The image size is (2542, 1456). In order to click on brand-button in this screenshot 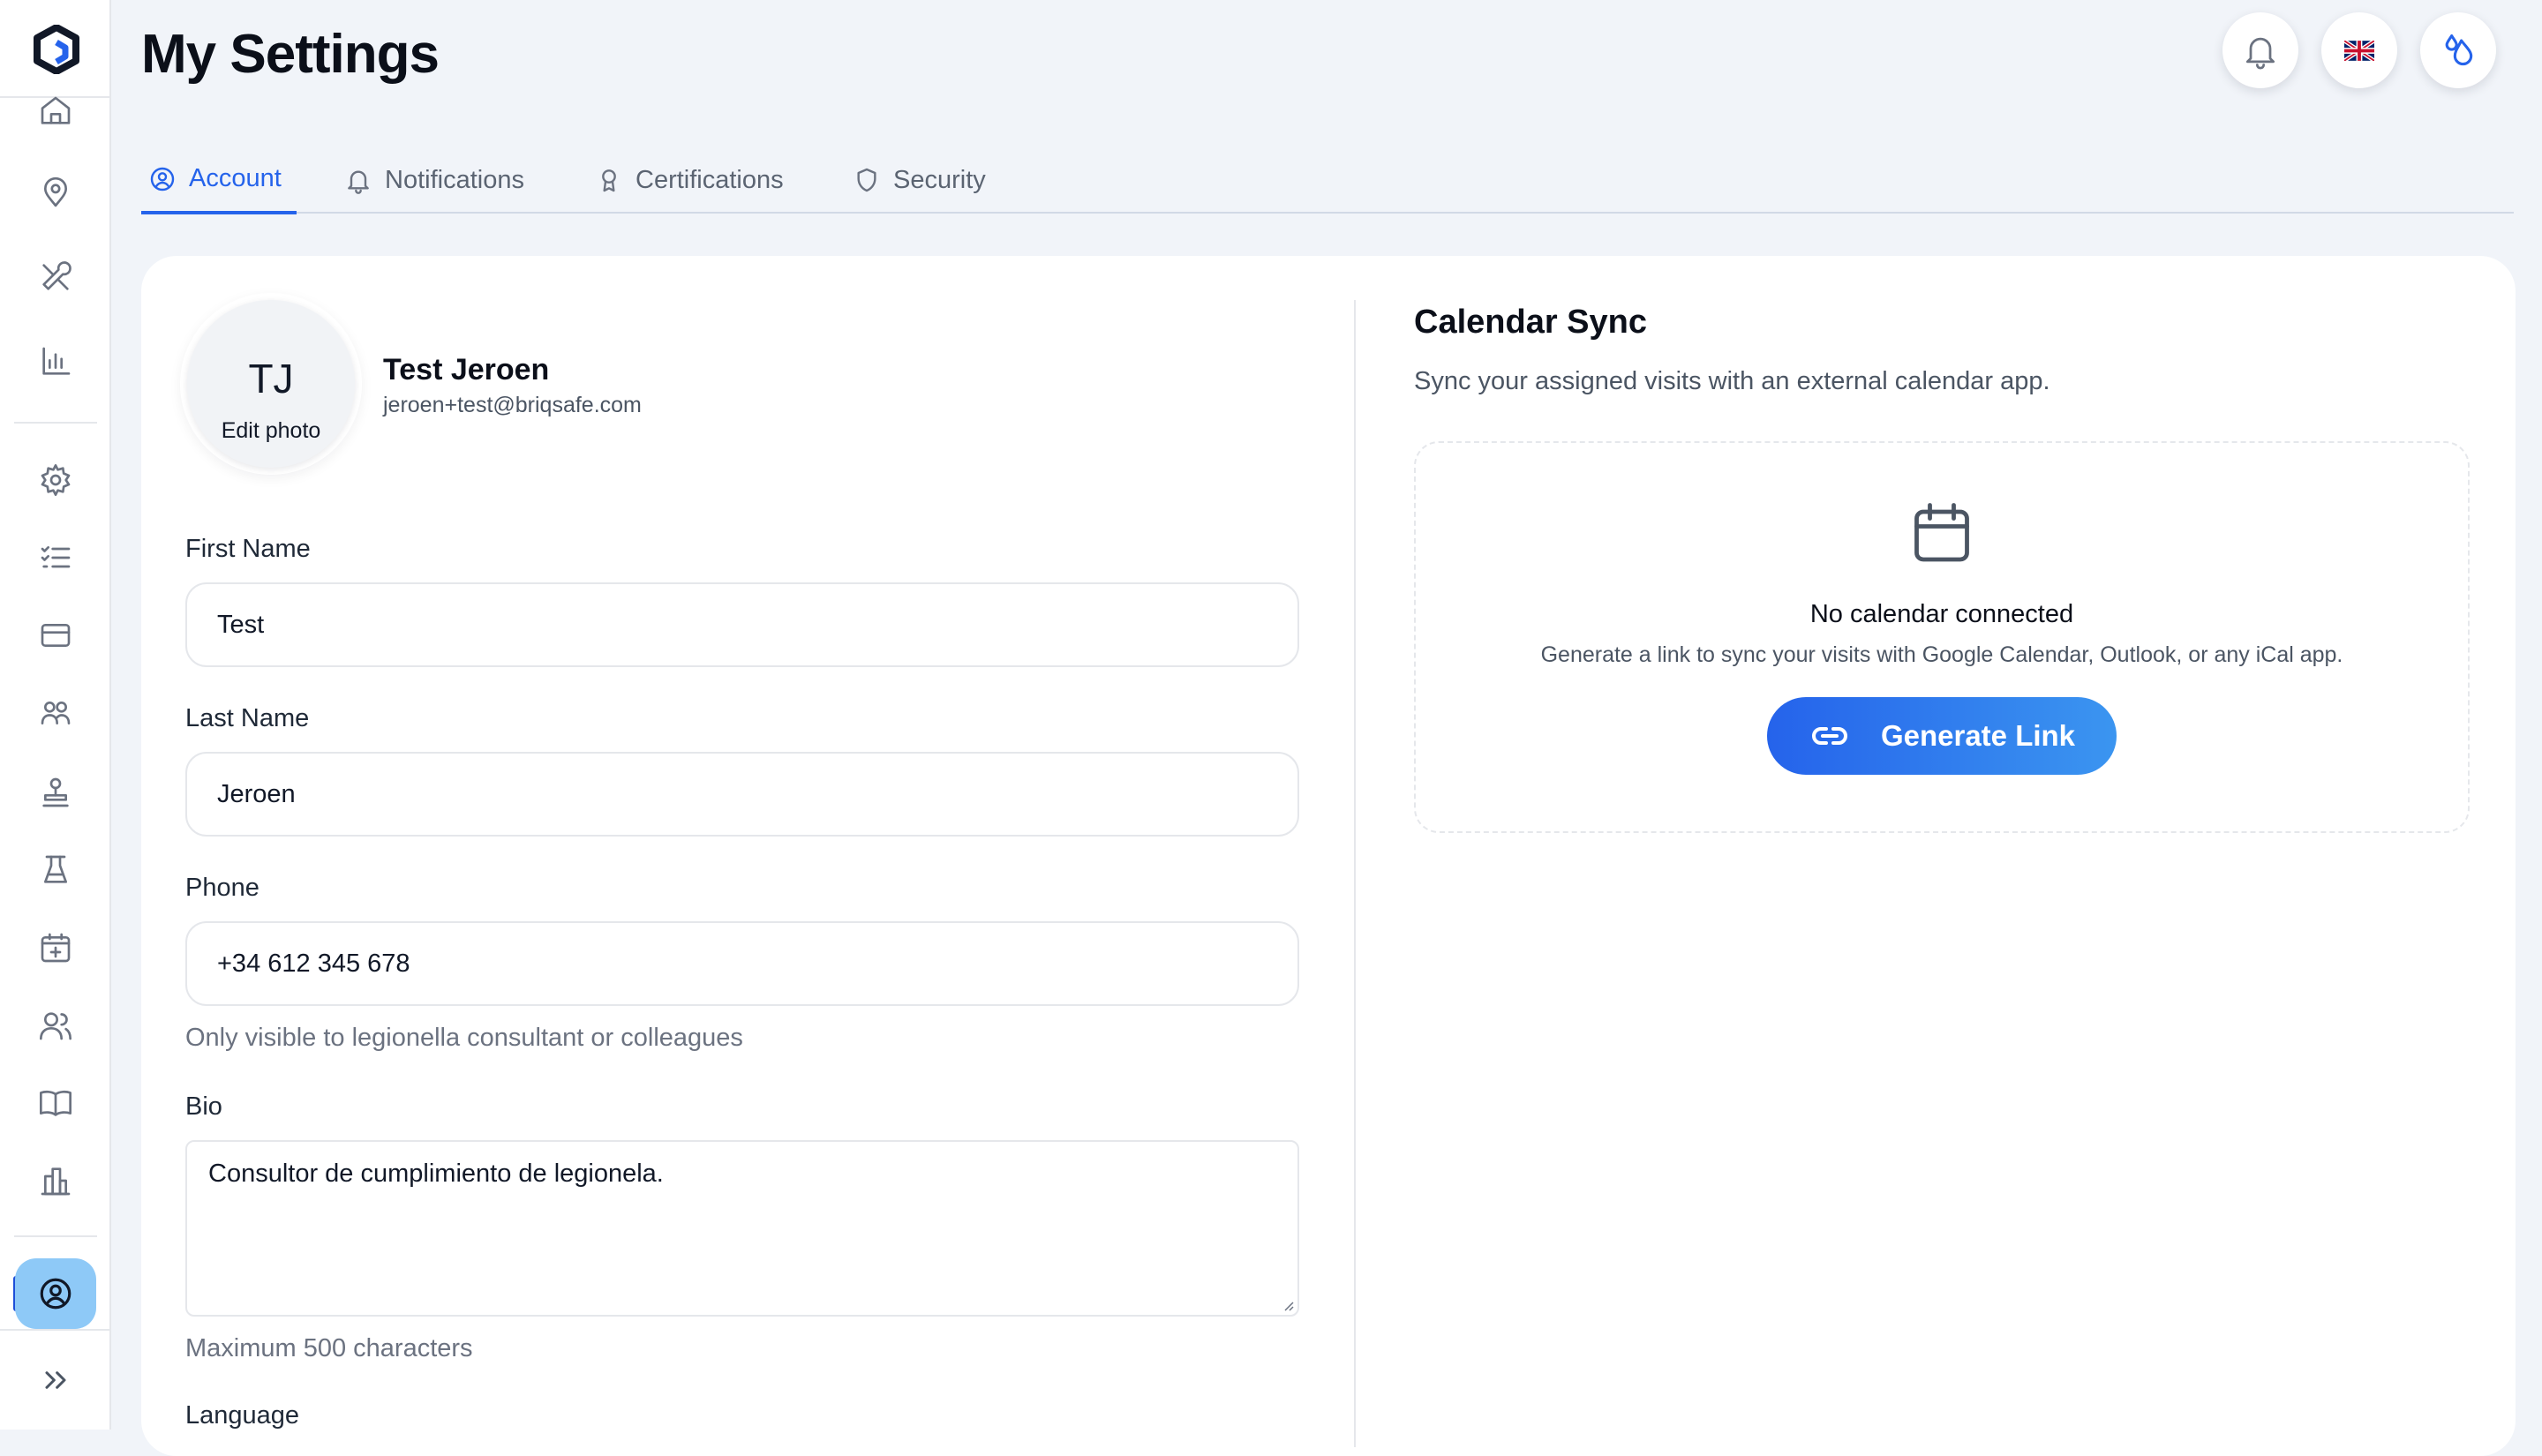, I will do `click(2458, 50)`.